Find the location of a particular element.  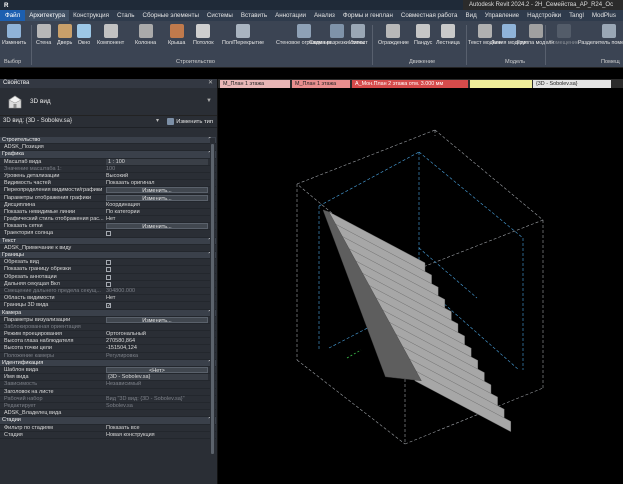

property-value-cell: Регулировка is located at coordinates (156, 356).